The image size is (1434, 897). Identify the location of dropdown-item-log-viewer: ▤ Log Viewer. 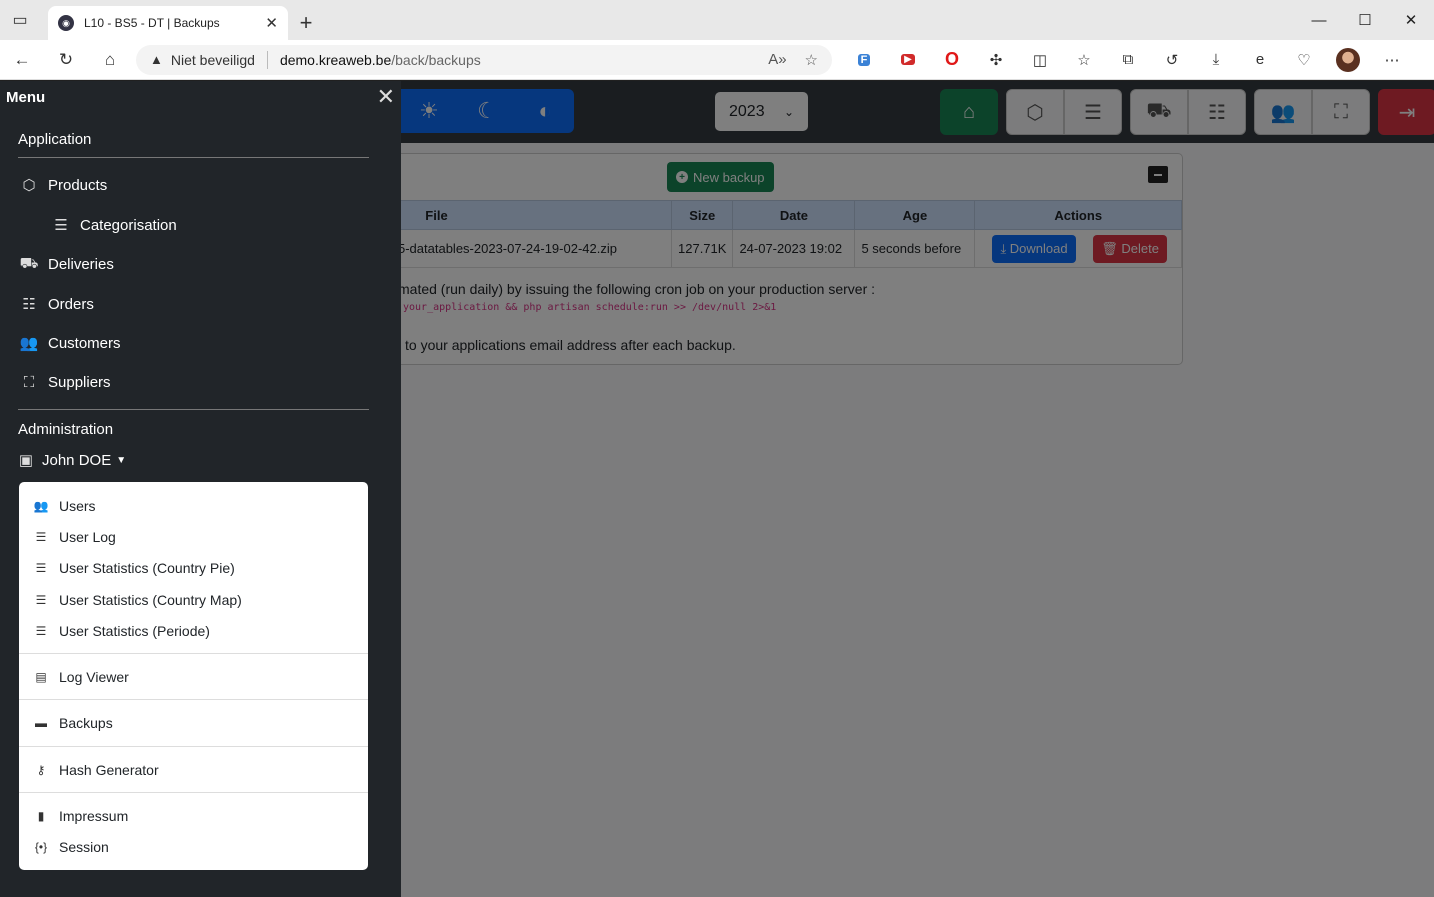
(80, 677).